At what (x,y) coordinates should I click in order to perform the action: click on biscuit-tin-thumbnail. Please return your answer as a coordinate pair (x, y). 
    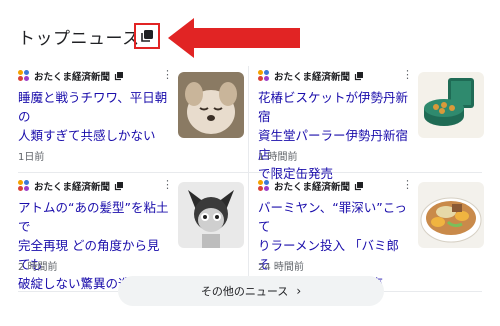
    Looking at the image, I should click on (451, 105).